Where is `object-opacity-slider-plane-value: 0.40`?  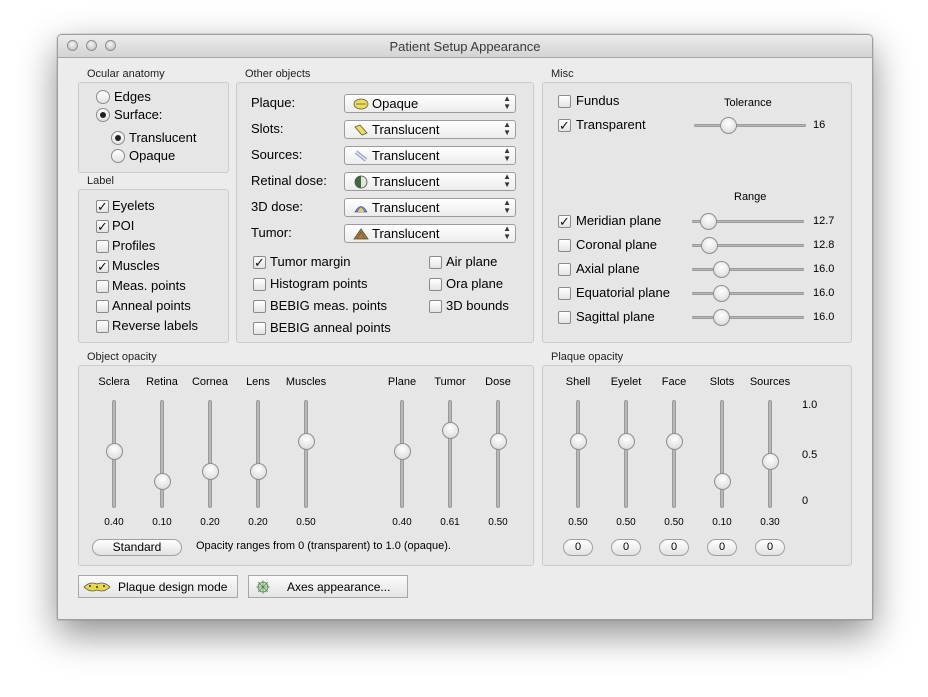 object-opacity-slider-plane-value: 0.40 is located at coordinates (402, 522).